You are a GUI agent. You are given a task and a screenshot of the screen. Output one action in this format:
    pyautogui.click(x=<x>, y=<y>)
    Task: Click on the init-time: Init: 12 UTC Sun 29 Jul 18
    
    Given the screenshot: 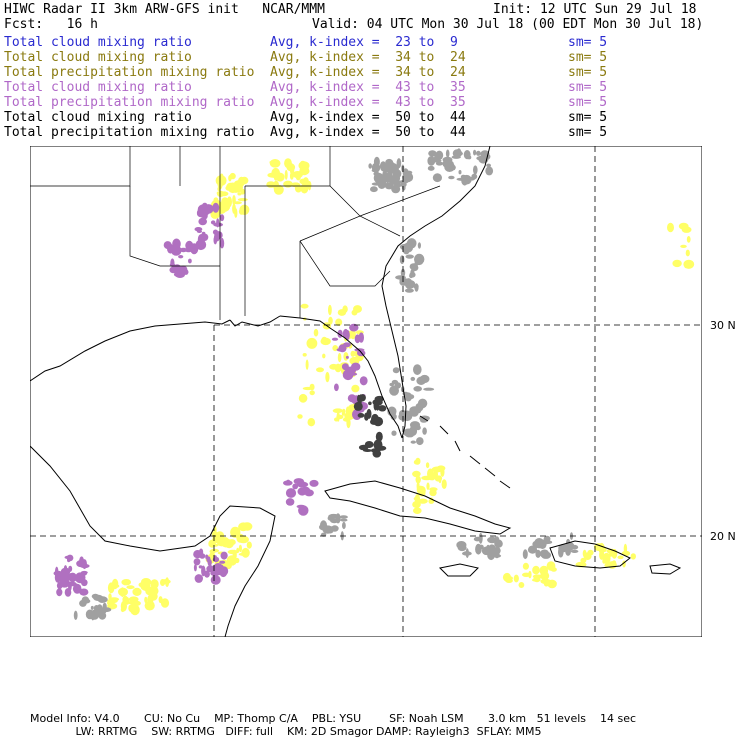 What is the action you would take?
    pyautogui.click(x=595, y=9)
    